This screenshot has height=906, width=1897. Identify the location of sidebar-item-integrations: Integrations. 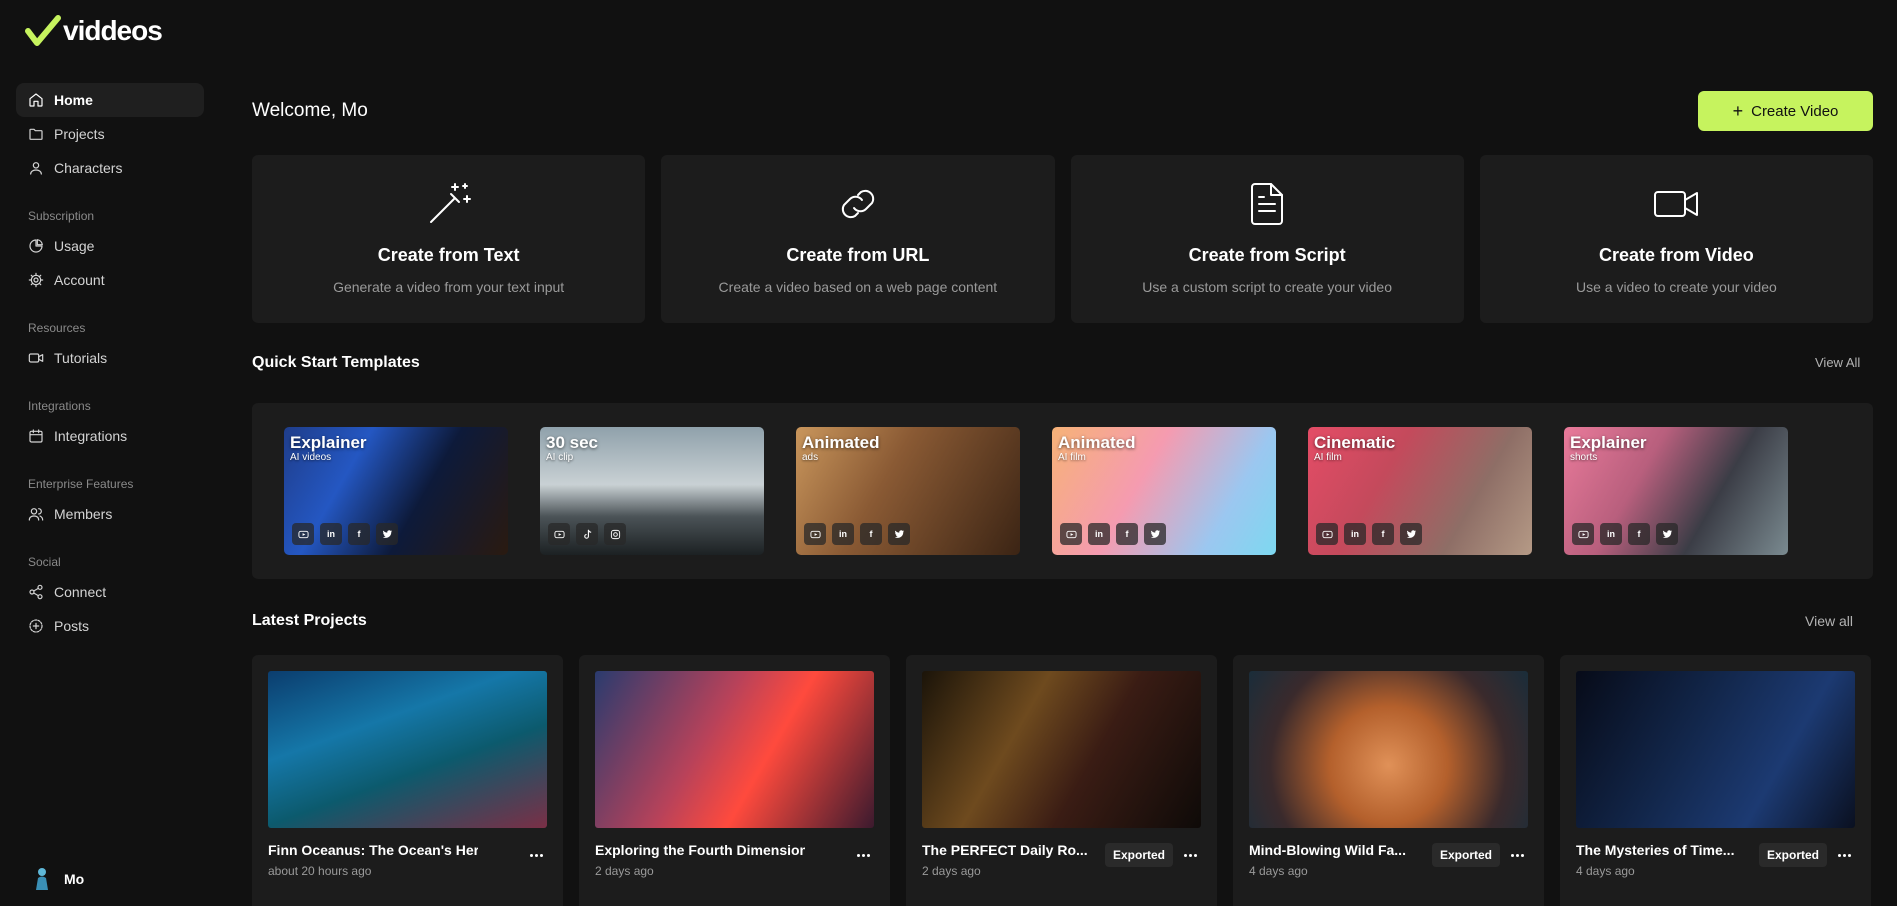
(110, 436).